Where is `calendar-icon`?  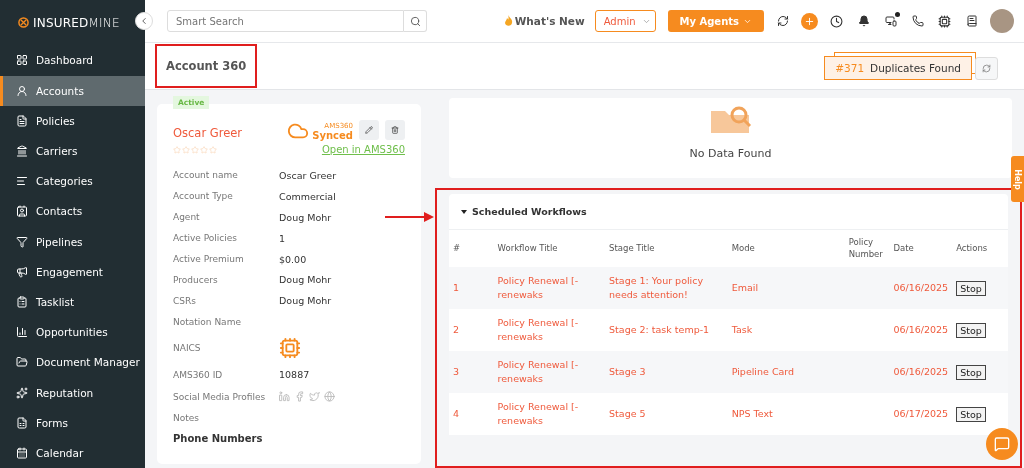 calendar-icon is located at coordinates (22, 452).